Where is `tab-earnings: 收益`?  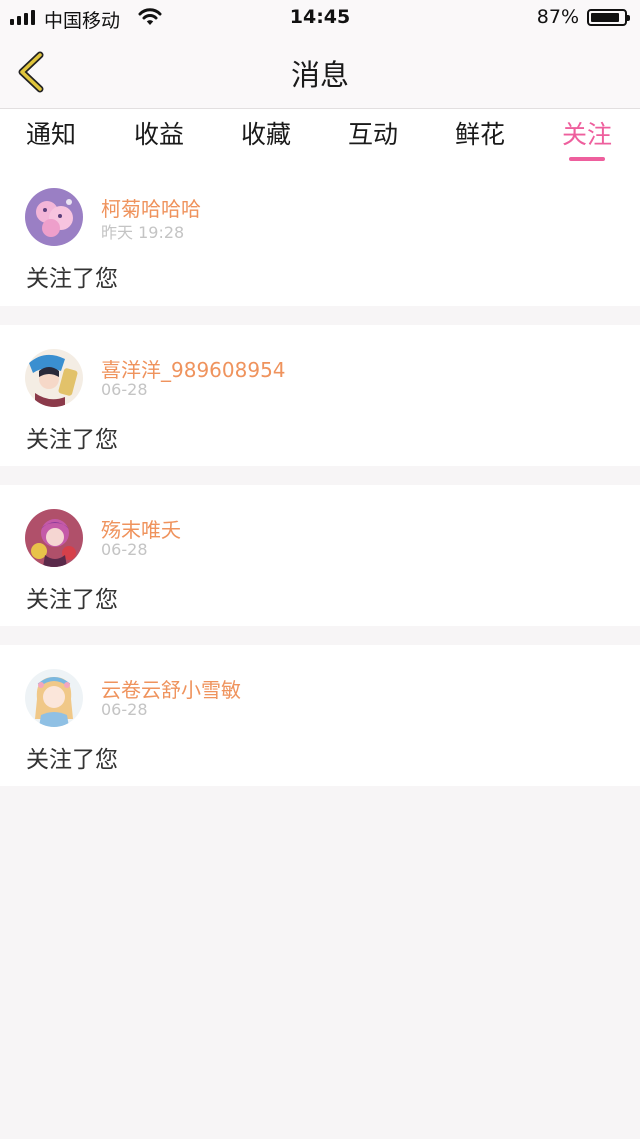 tab-earnings: 收益 is located at coordinates (159, 133).